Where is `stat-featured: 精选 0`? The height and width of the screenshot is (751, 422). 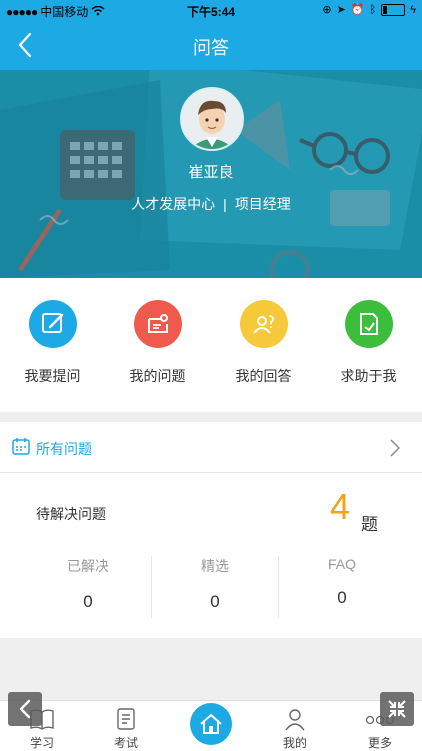
stat-featured: 精选 0 is located at coordinates (215, 584).